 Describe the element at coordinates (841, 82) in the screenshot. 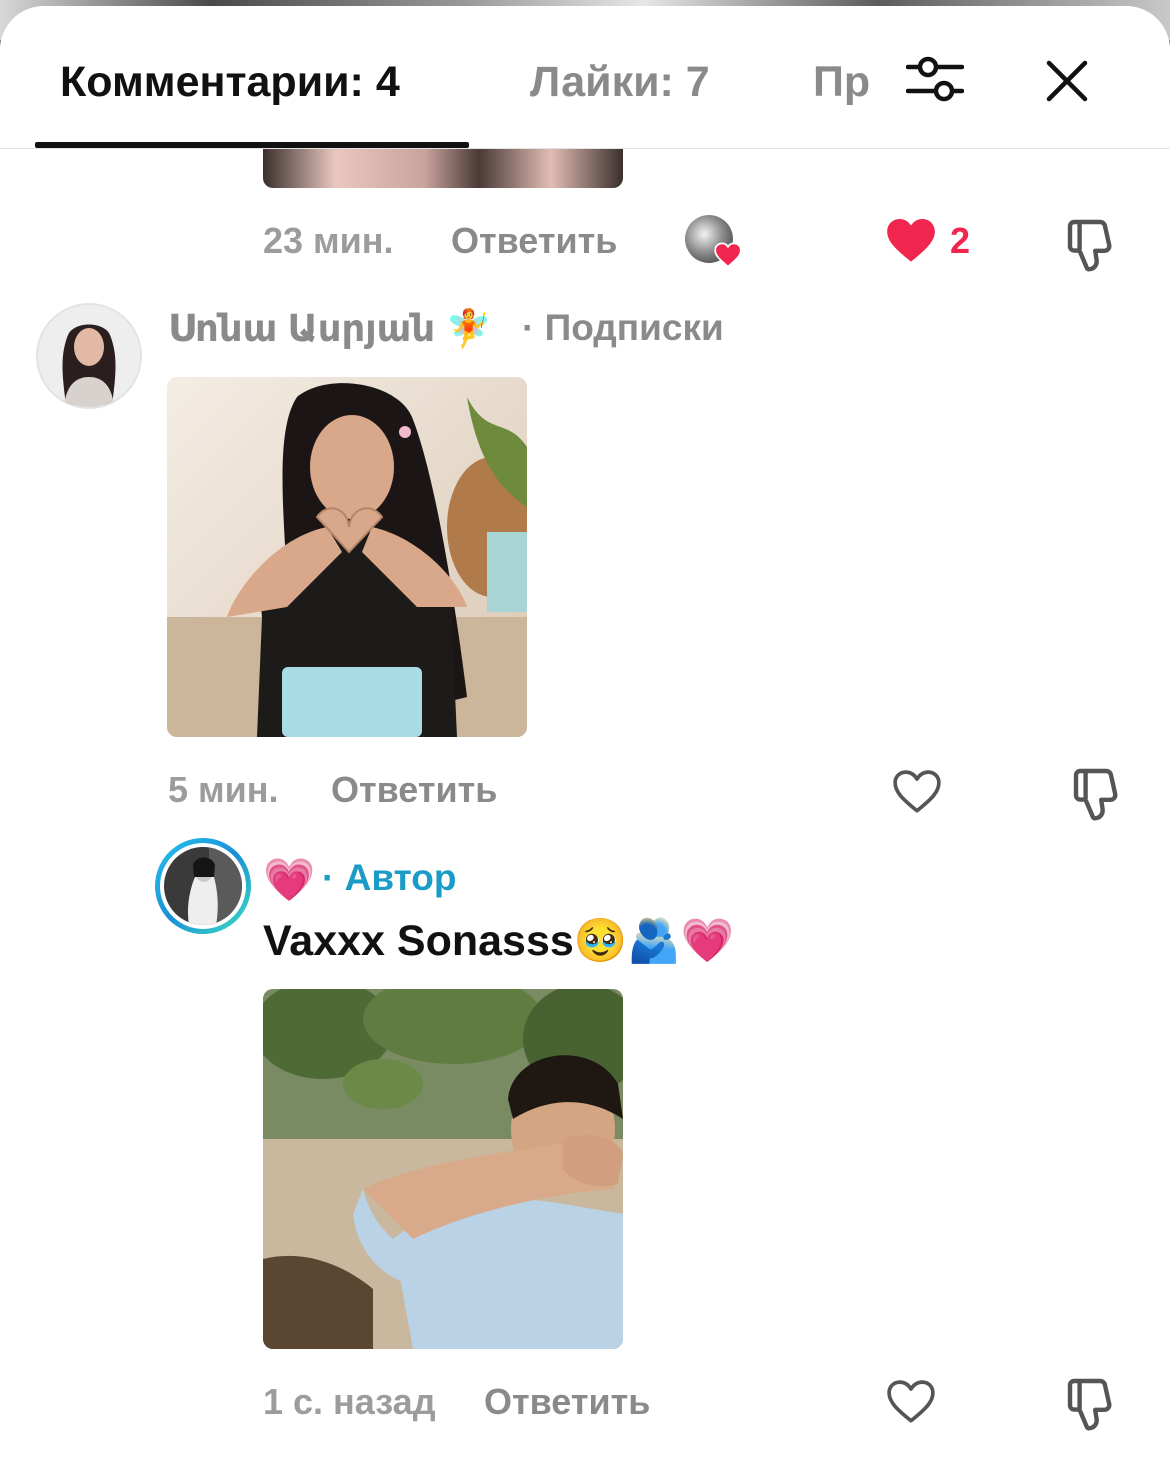

I see `tab-more: Пр` at that location.